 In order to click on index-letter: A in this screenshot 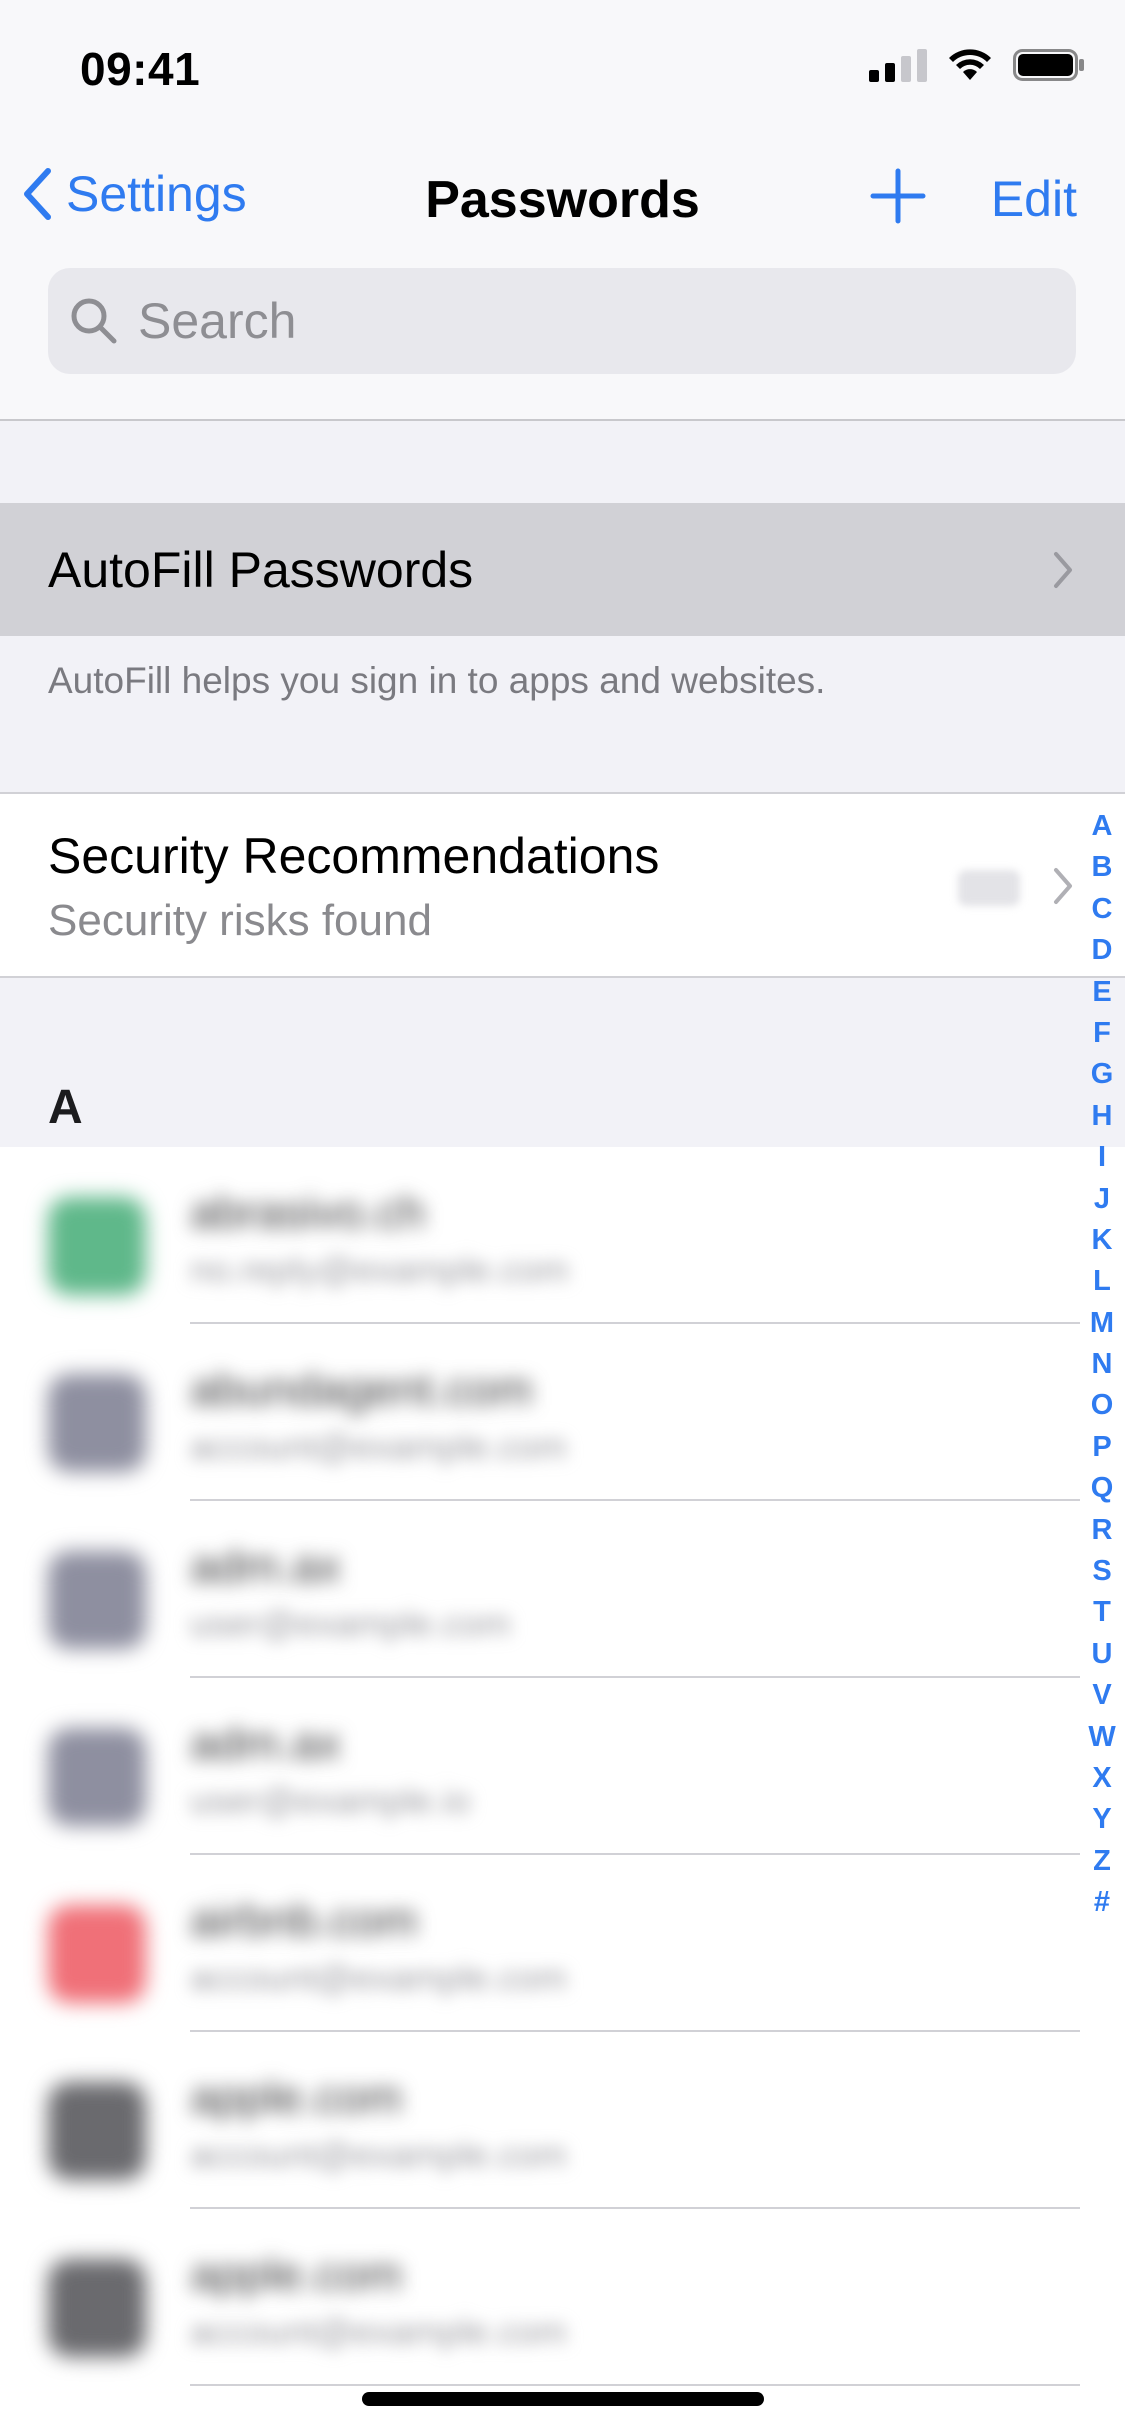, I will do `click(1102, 826)`.